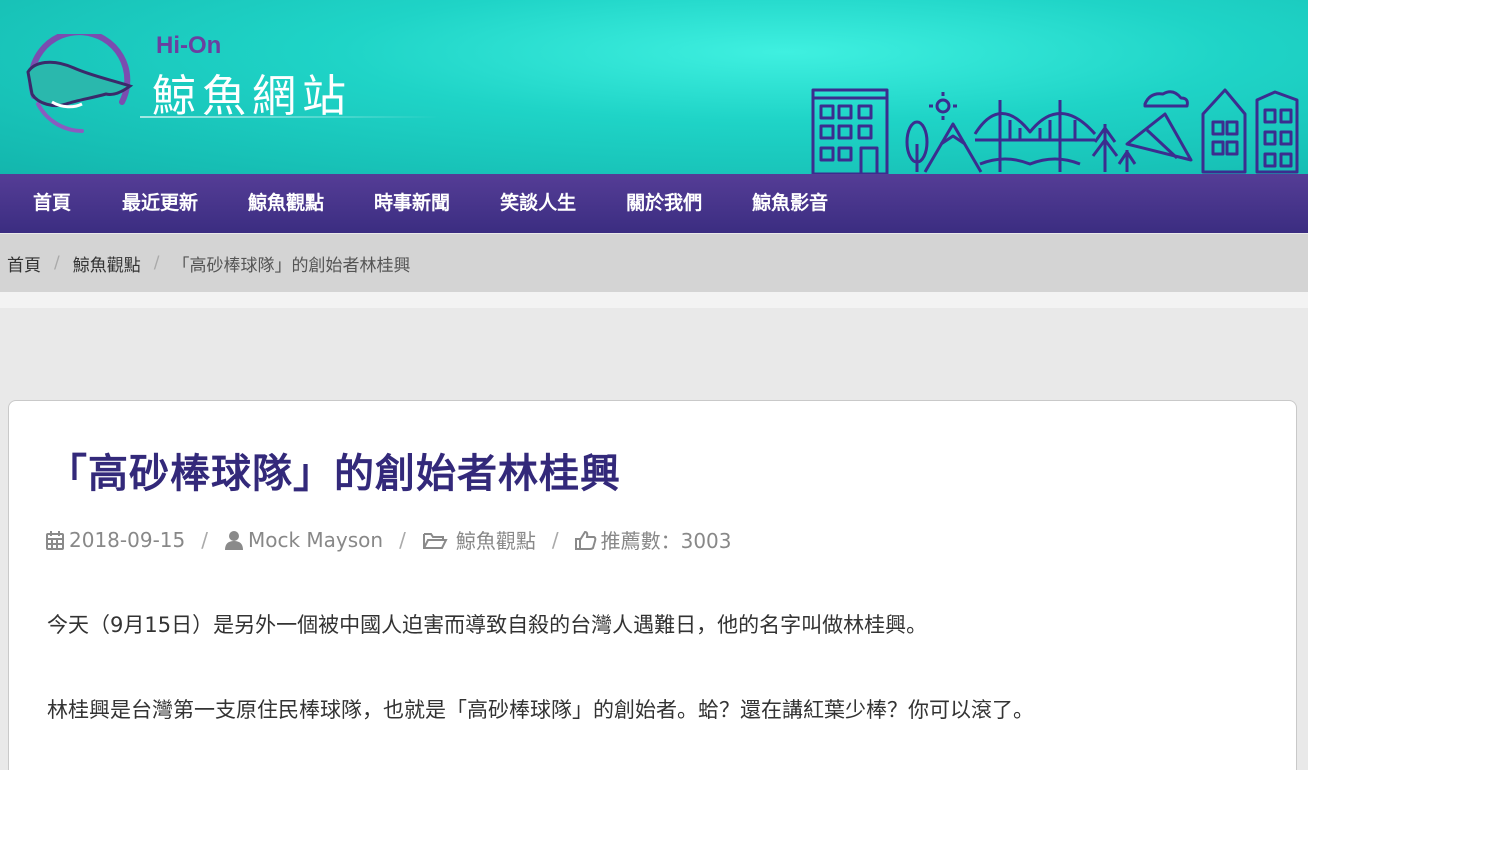  I want to click on breadcrumb-current: 「高砂棒球隊」的創始者林桂興, so click(291, 265).